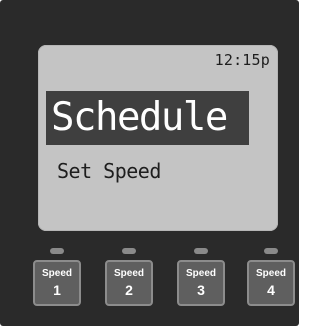 This screenshot has width=320, height=326. I want to click on speed-1-button-label: Speed, so click(56, 273).